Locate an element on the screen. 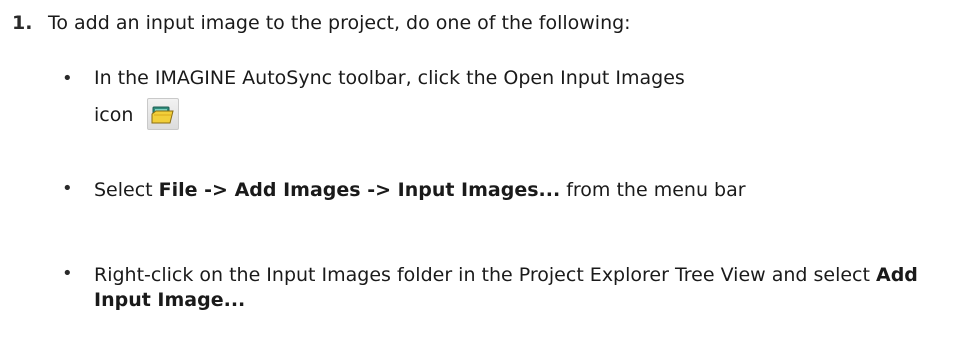 This screenshot has width=980, height=352. option-menu-prefix: Select is located at coordinates (126, 190).